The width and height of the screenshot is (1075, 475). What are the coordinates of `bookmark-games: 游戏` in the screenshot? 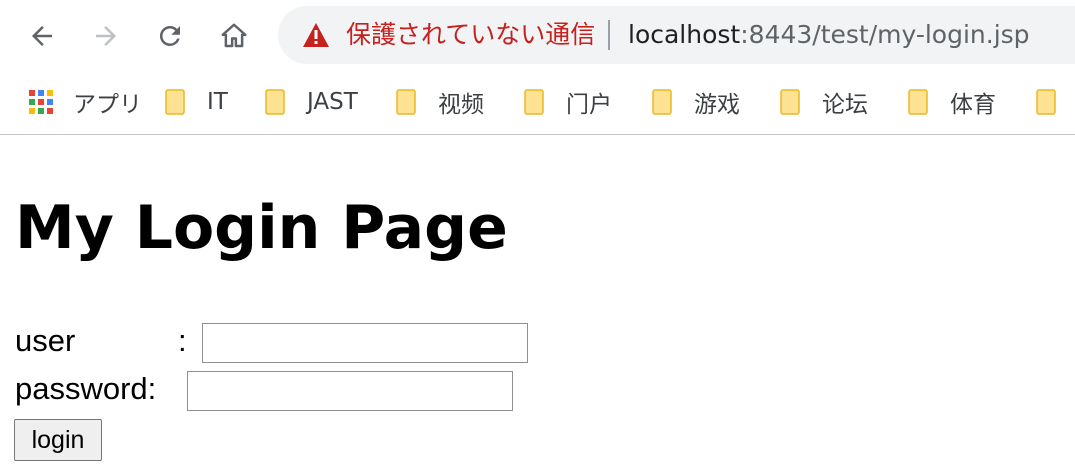 It's located at (696, 102).